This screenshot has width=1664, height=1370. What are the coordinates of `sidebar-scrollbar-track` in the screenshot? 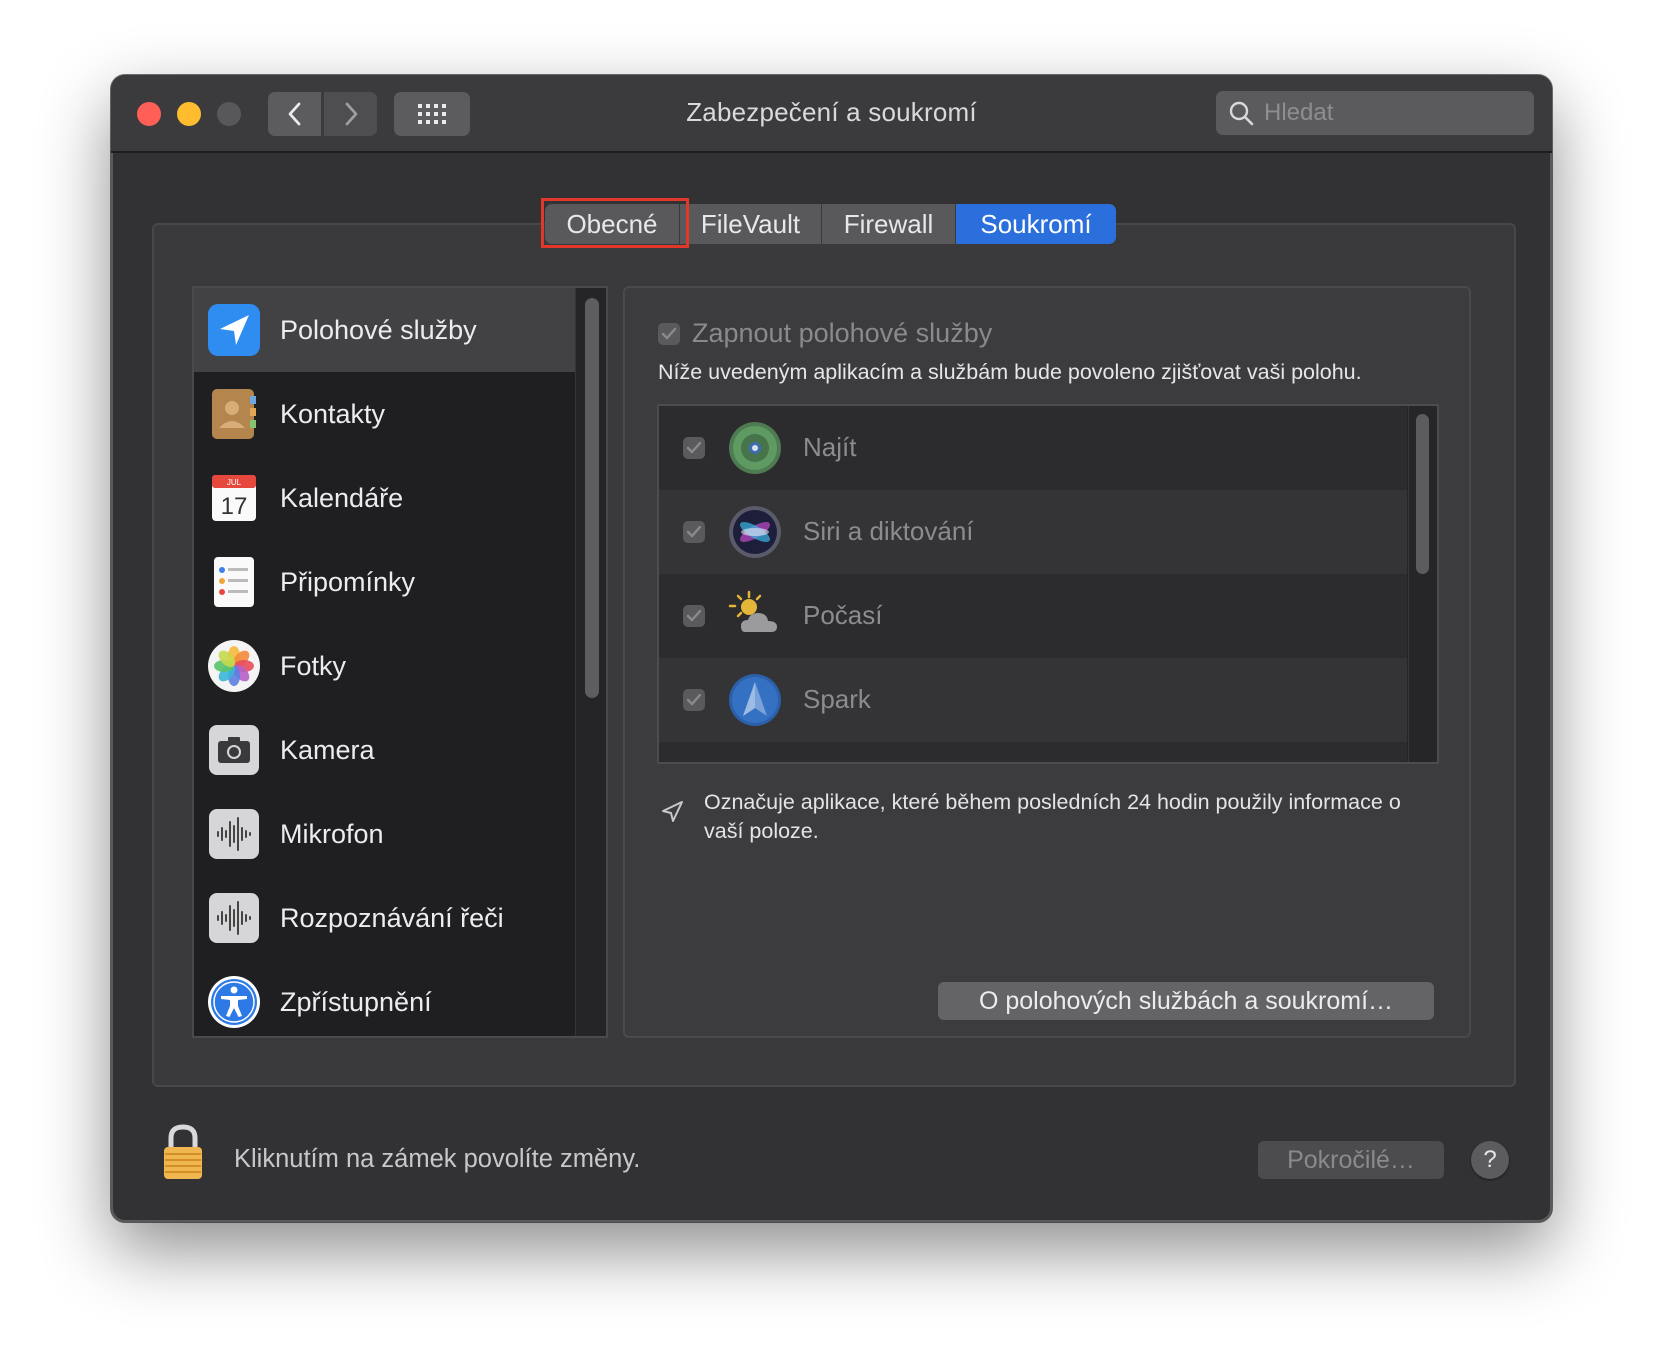 It's located at (590, 662).